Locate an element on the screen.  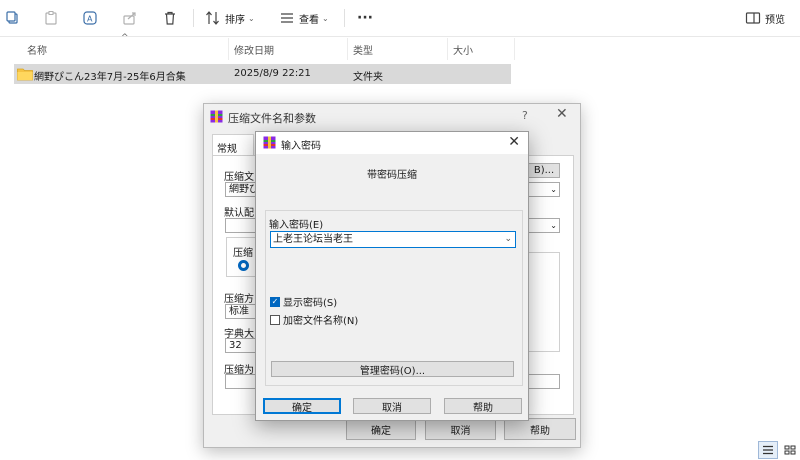
column-header-modified: 修改日期 is located at coordinates (254, 49).